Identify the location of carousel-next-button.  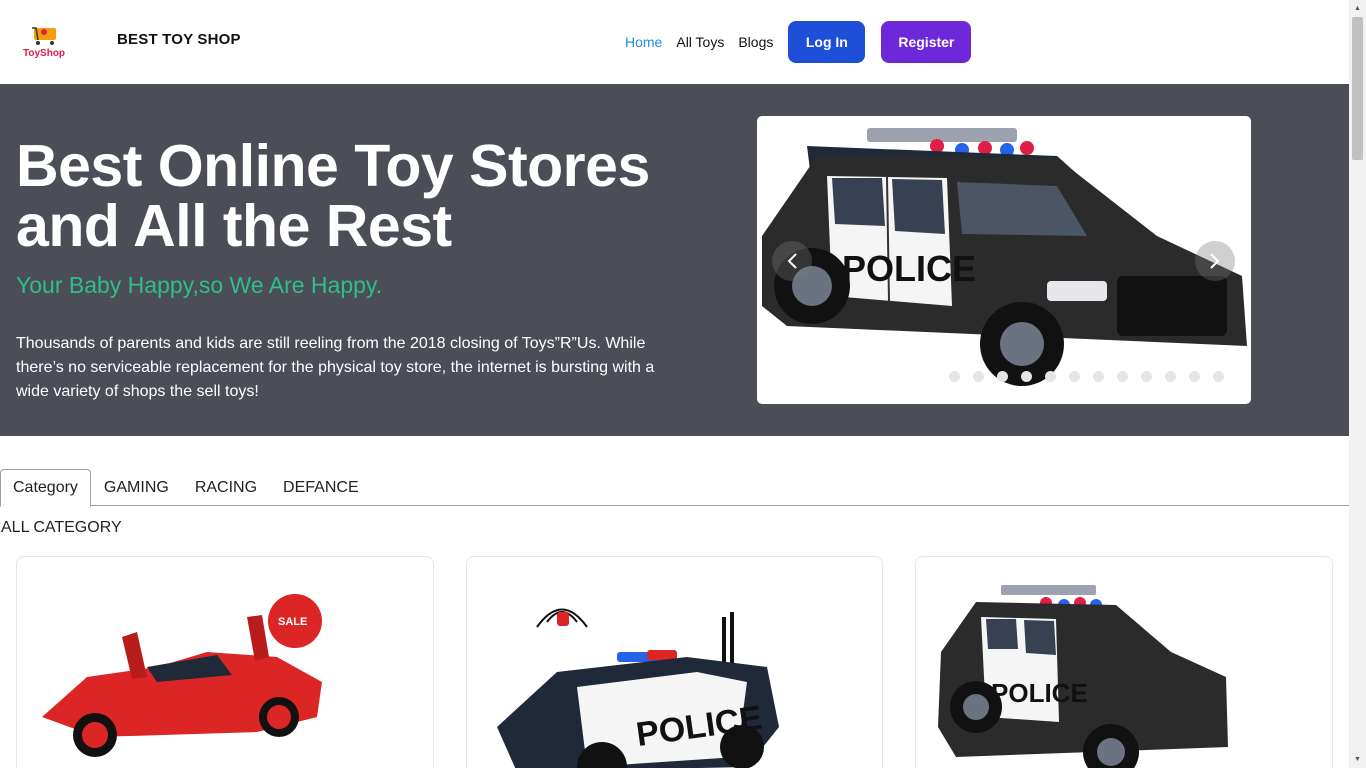
(1215, 261).